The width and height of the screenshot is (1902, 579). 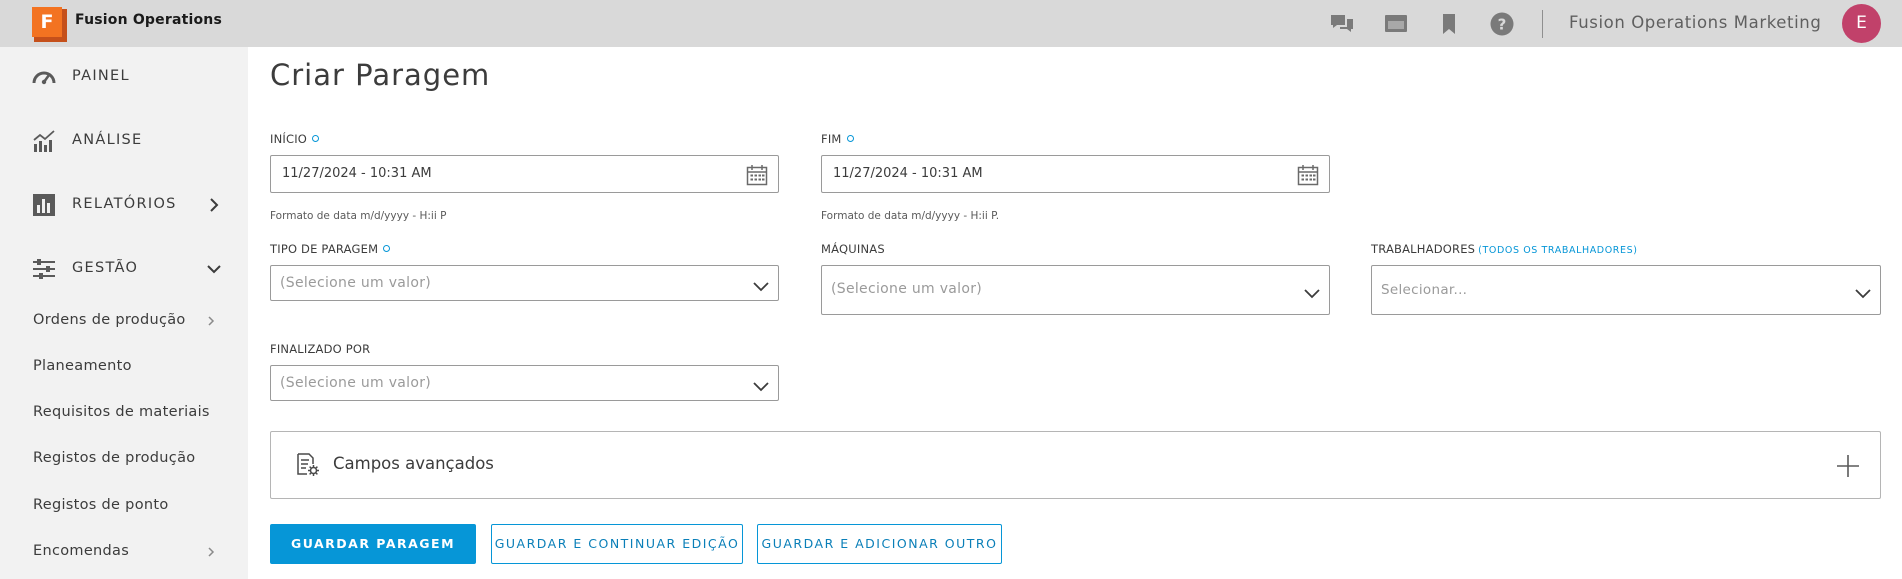 What do you see at coordinates (114, 458) in the screenshot?
I see `sidebar-subitem-label: Registos de produção` at bounding box center [114, 458].